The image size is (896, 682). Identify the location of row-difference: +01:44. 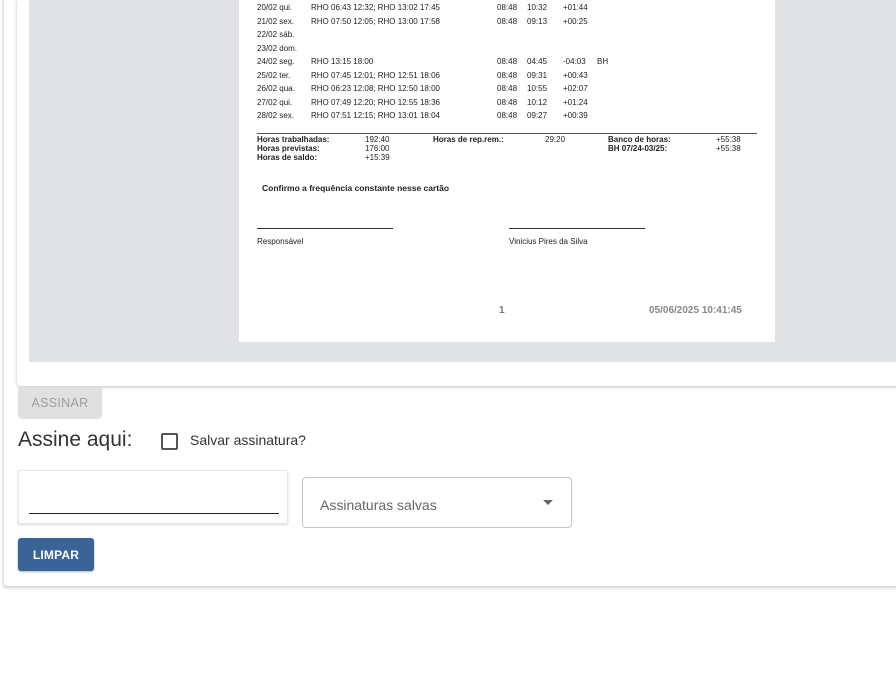
(575, 7).